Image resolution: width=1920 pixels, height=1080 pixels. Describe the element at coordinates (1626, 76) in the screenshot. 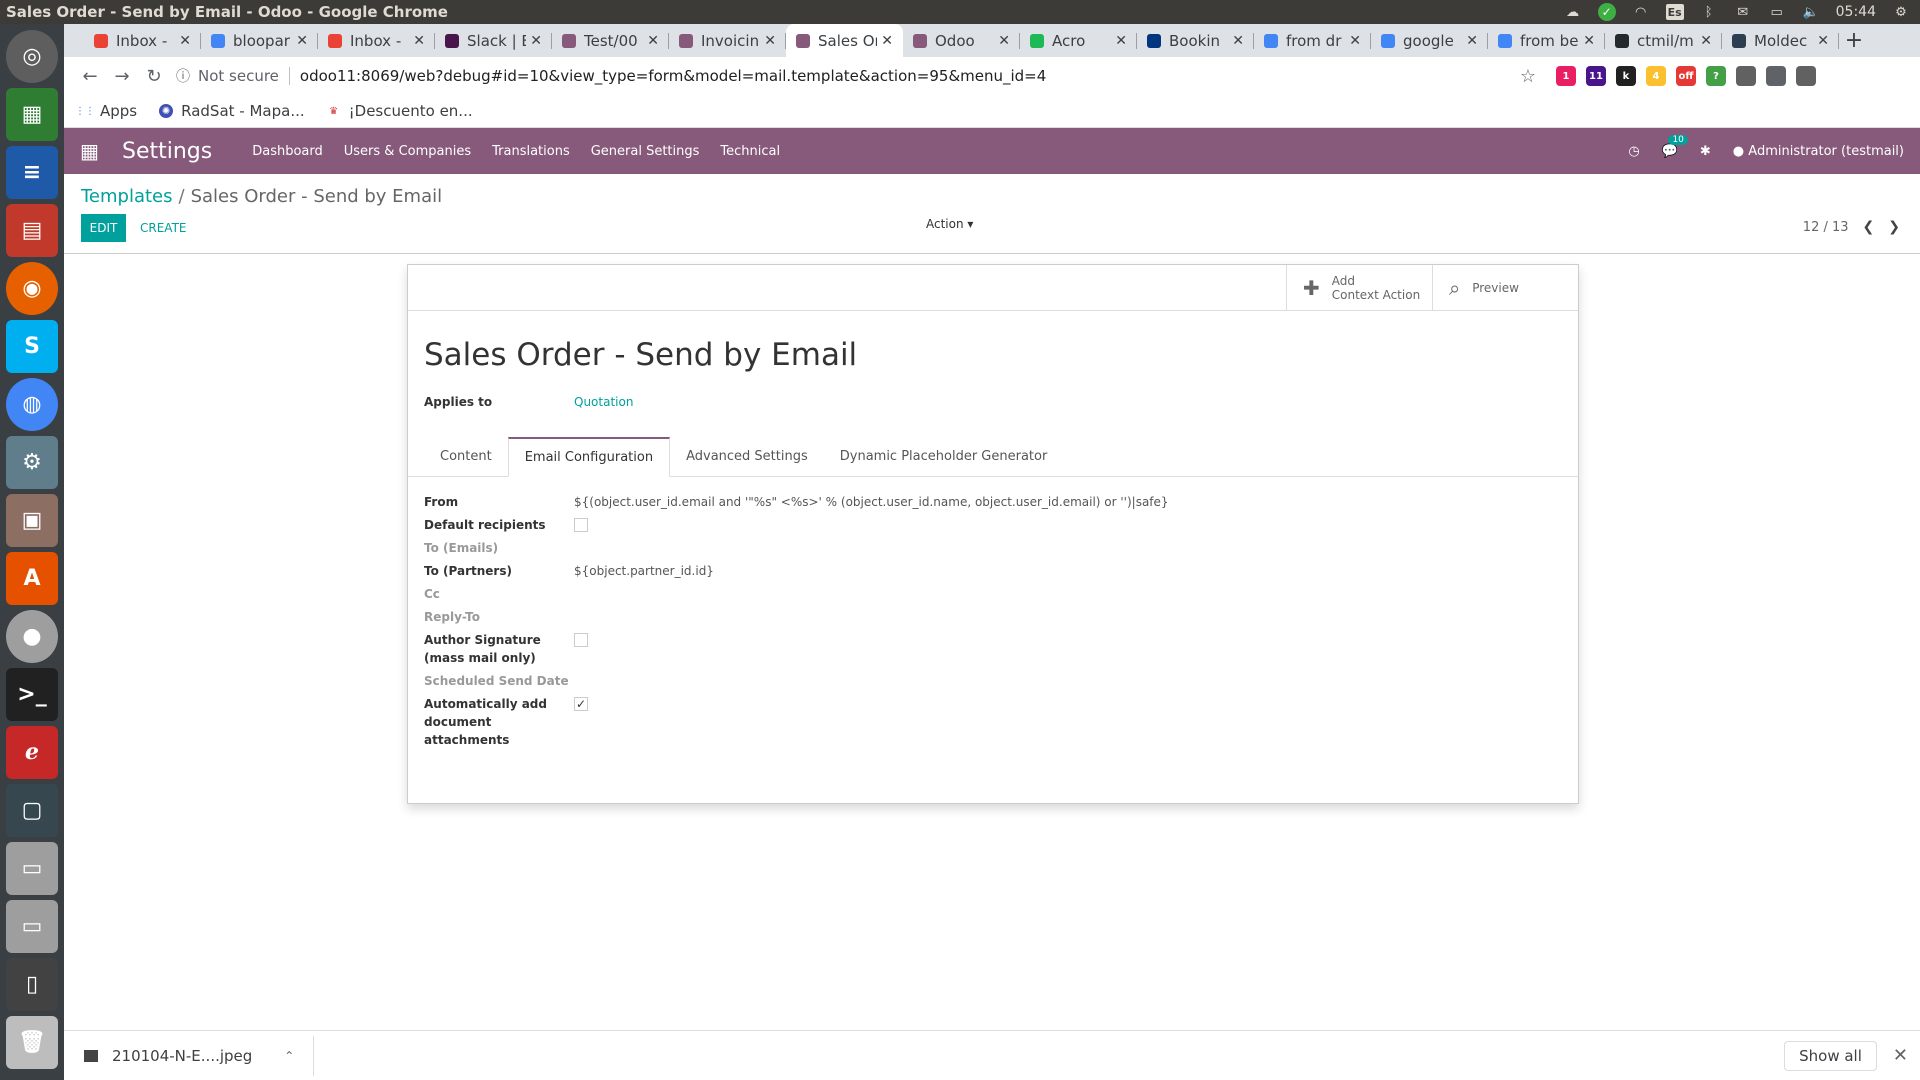

I see `extension-icon: k` at that location.